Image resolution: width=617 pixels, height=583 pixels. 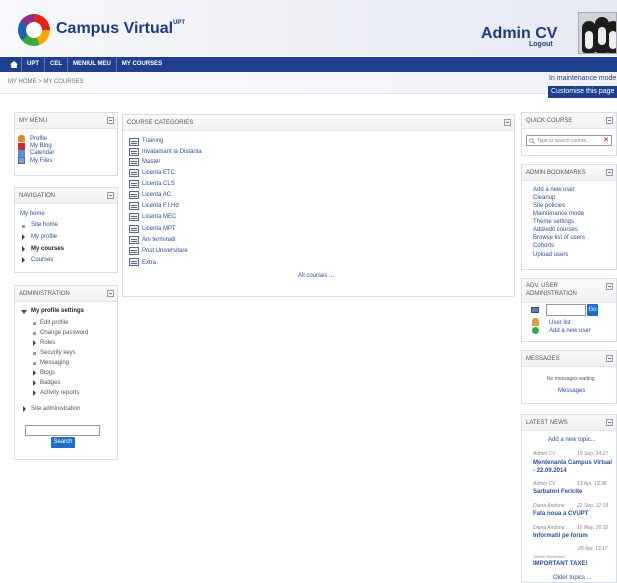 What do you see at coordinates (549, 206) in the screenshot?
I see `bookmark-item: Site policies` at bounding box center [549, 206].